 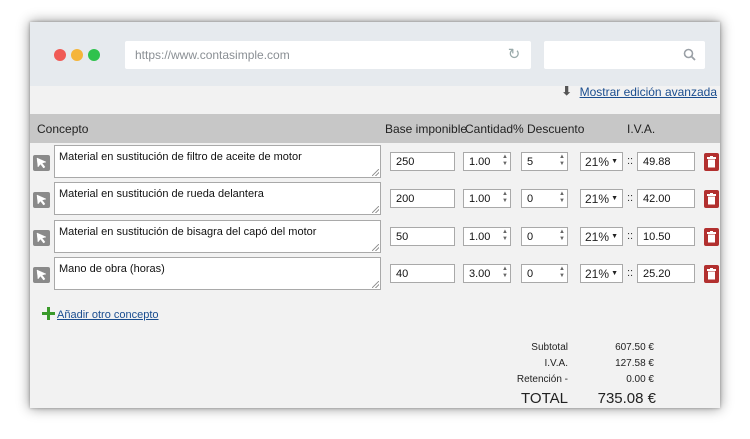 What do you see at coordinates (530, 274) in the screenshot?
I see `descuento-value: 0` at bounding box center [530, 274].